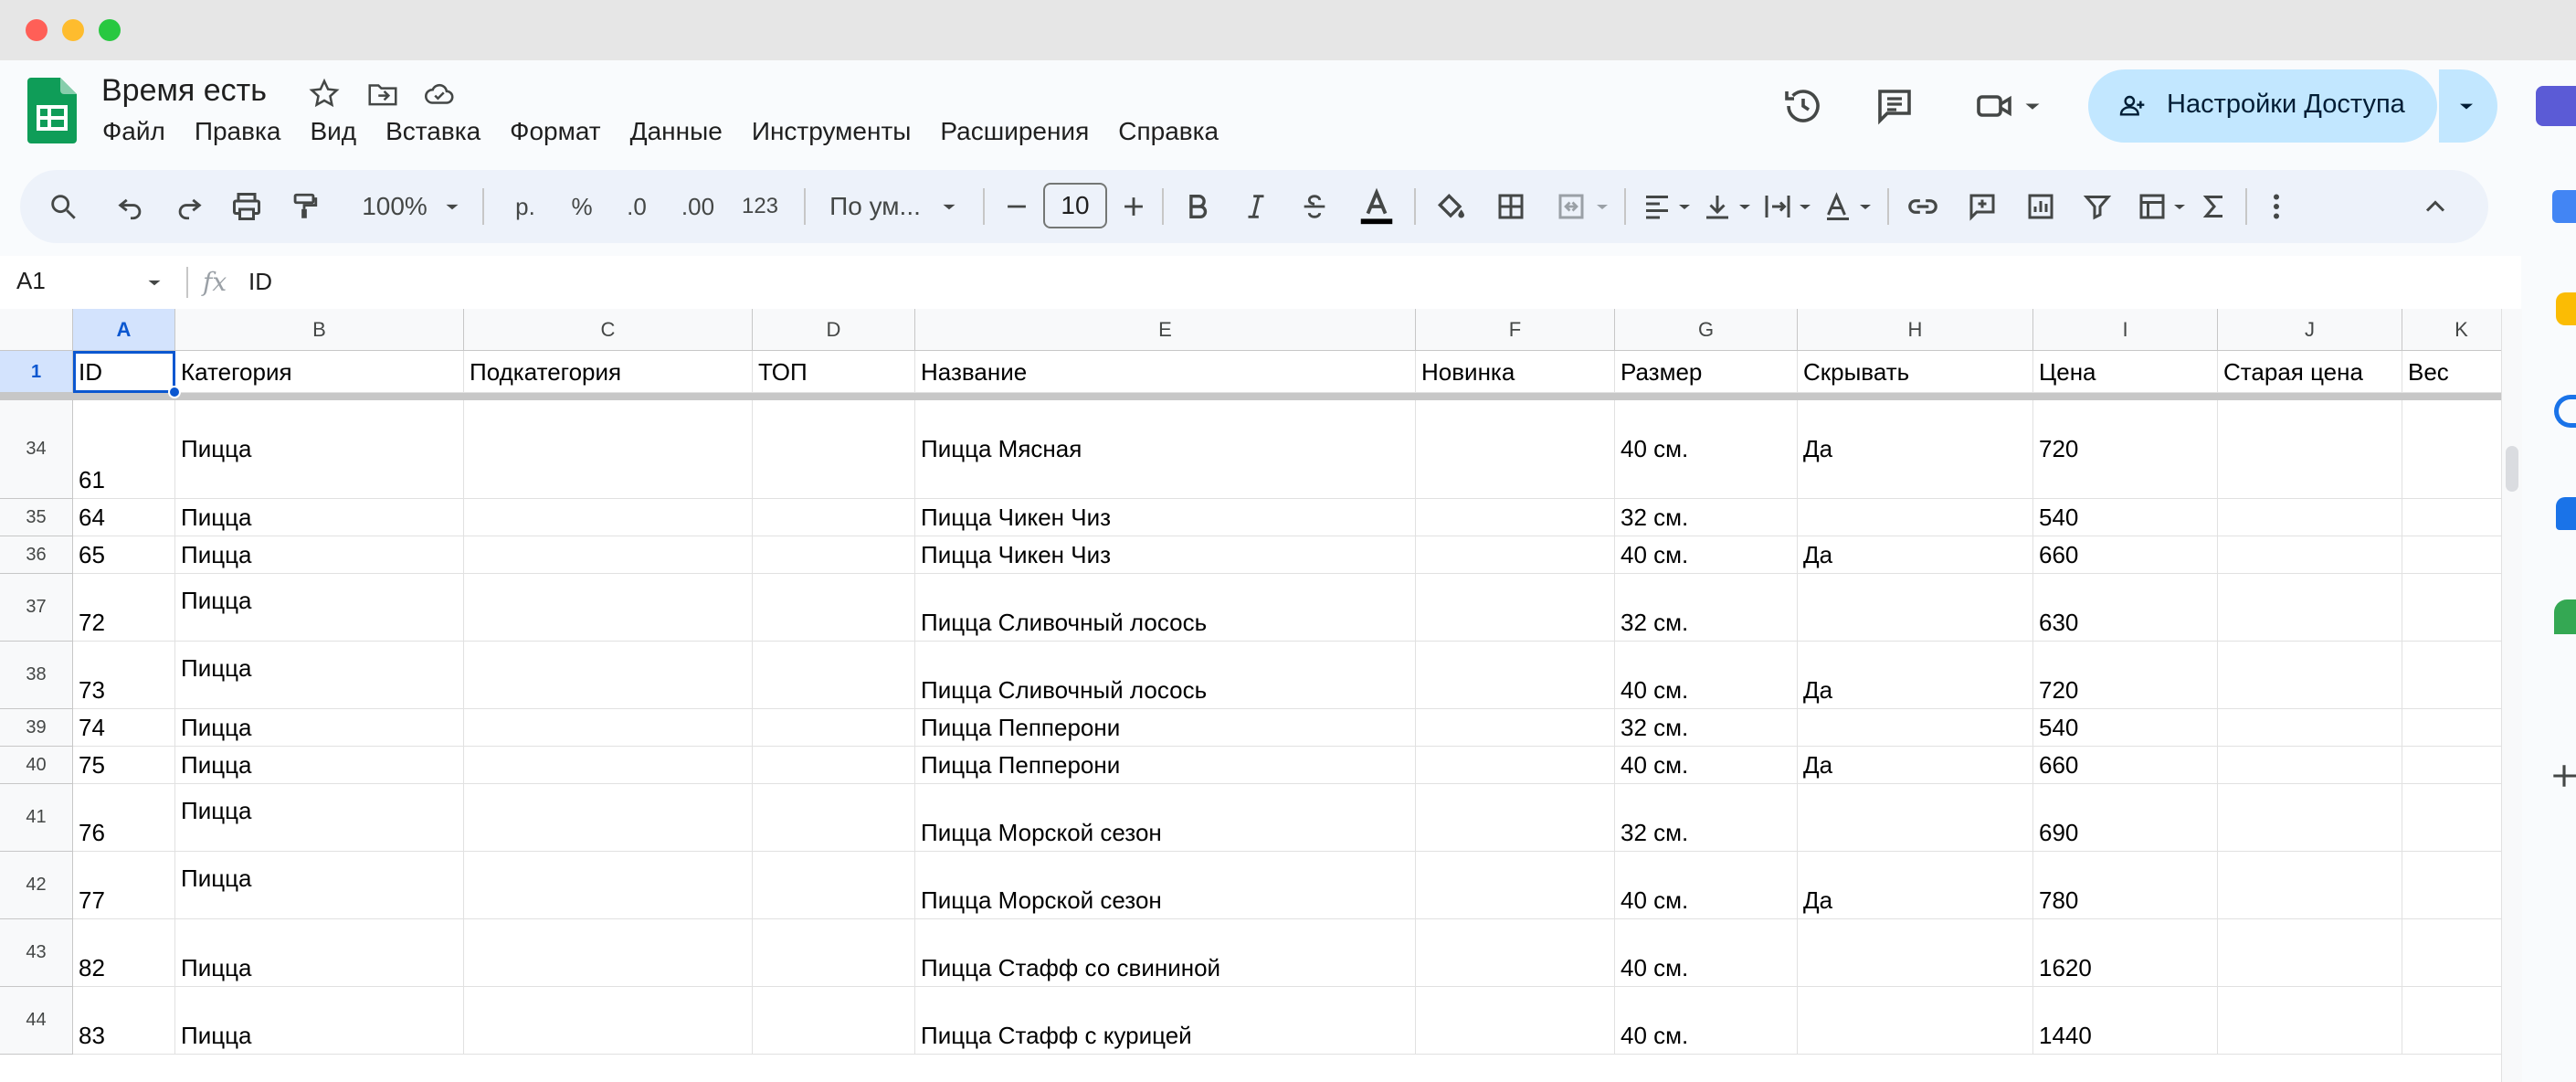 This screenshot has width=2576, height=1082. Describe the element at coordinates (1165, 1021) in the screenshot. I see `cell-name: Пицца Стафф с курицей` at that location.